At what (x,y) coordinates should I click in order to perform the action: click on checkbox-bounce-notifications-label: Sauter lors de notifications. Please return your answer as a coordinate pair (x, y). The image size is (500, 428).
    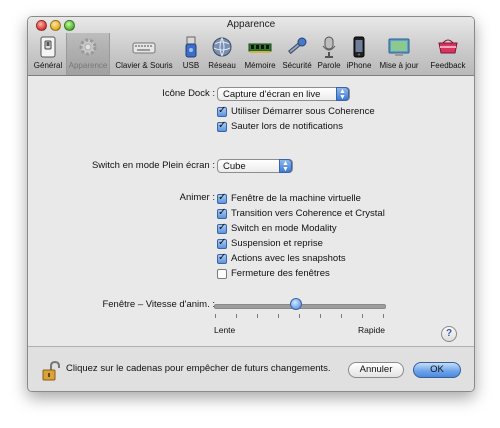
    Looking at the image, I should click on (287, 126).